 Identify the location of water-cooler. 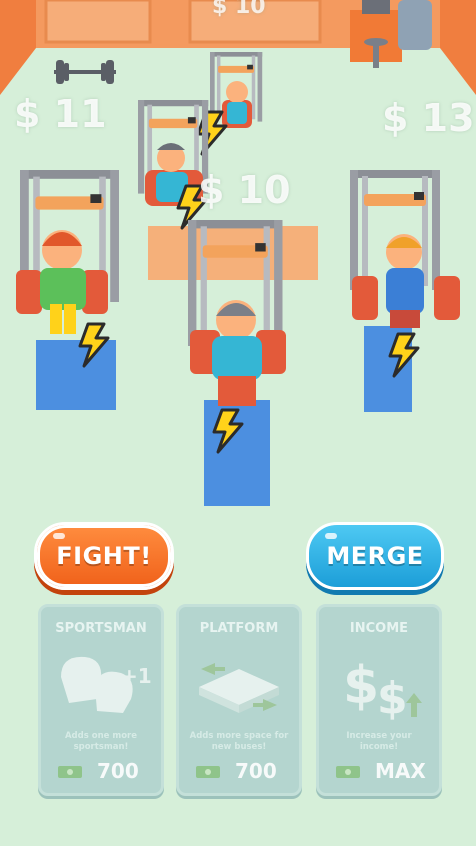
(415, 25).